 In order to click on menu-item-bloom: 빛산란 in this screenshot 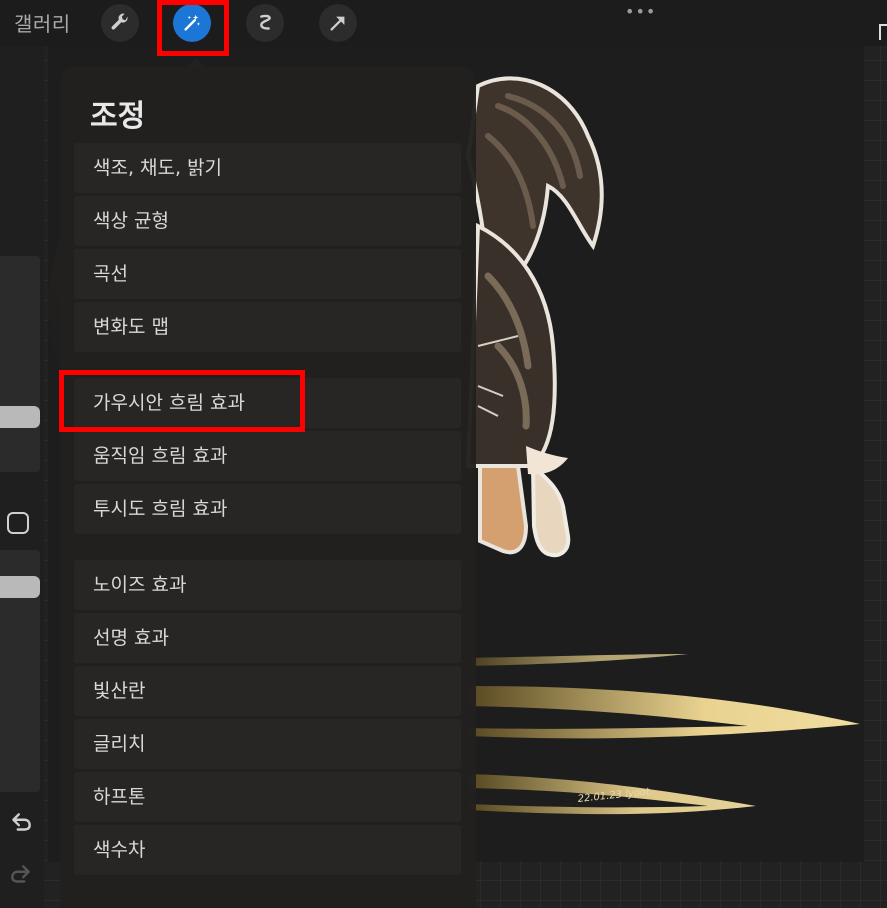, I will do `click(267, 691)`.